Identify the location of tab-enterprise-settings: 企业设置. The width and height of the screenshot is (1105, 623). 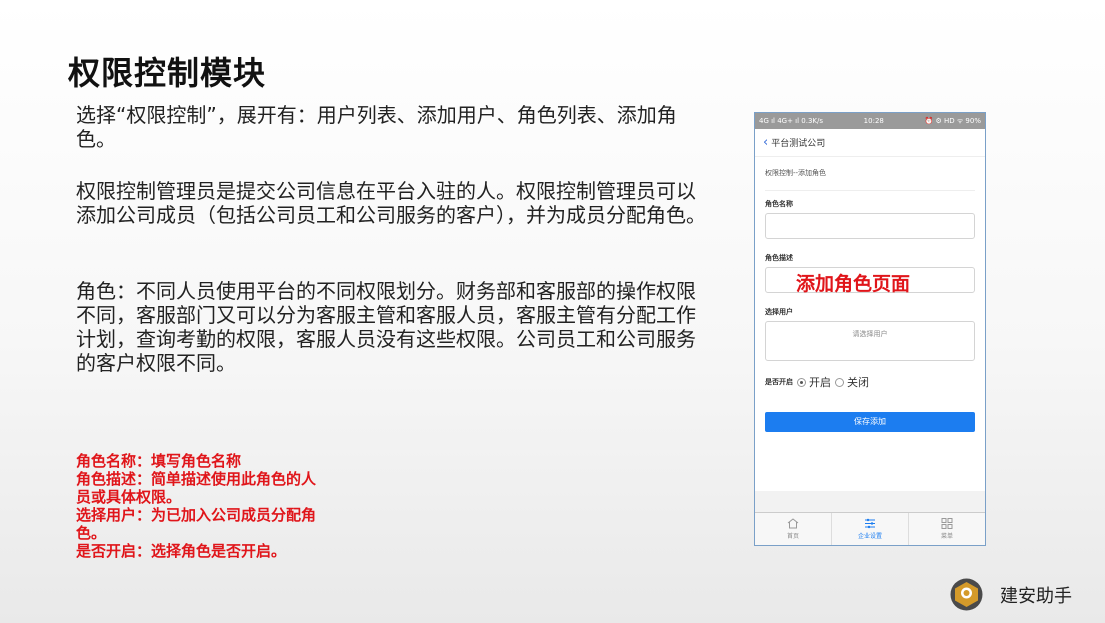
(870, 529).